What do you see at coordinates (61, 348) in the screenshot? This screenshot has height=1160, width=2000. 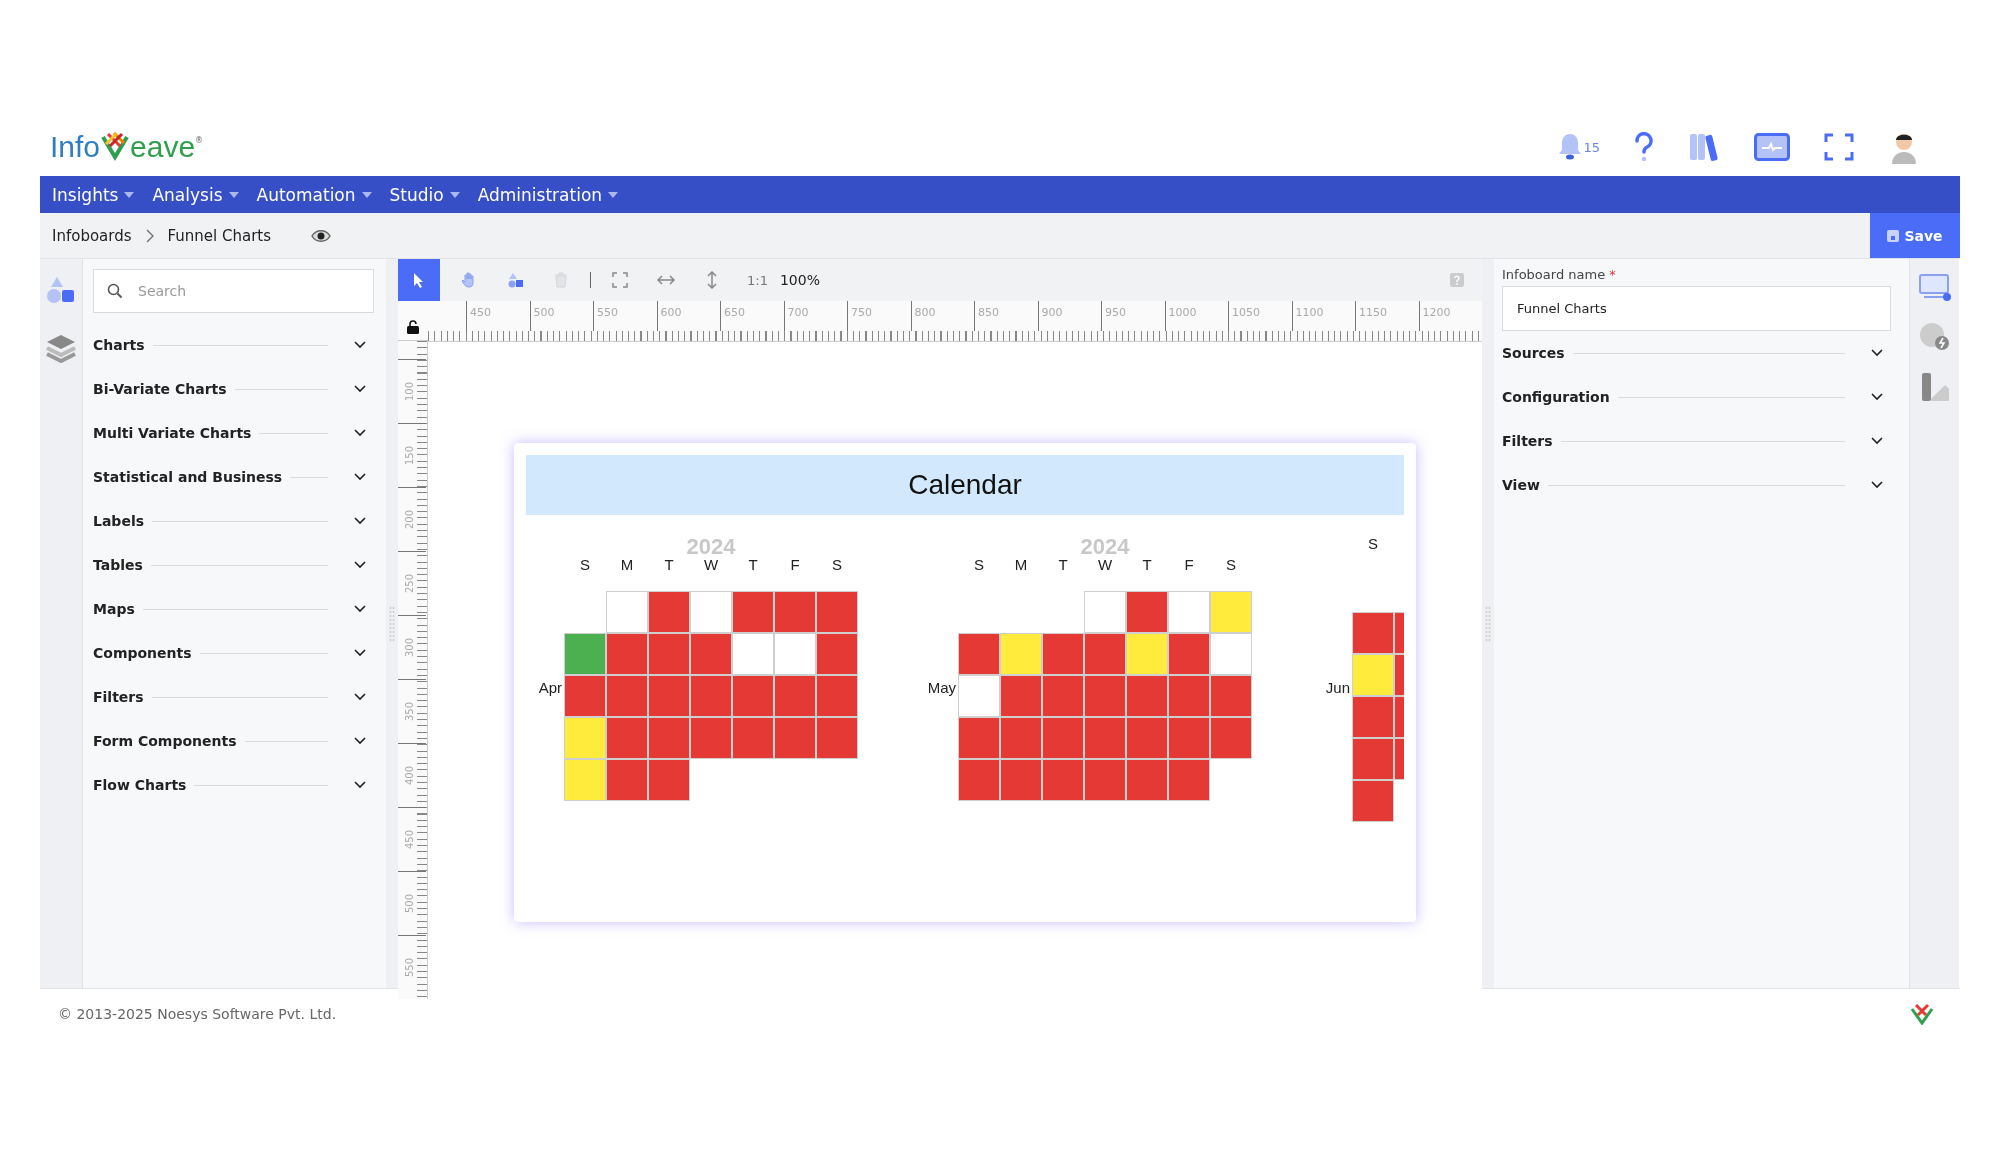 I see `layers-icon` at bounding box center [61, 348].